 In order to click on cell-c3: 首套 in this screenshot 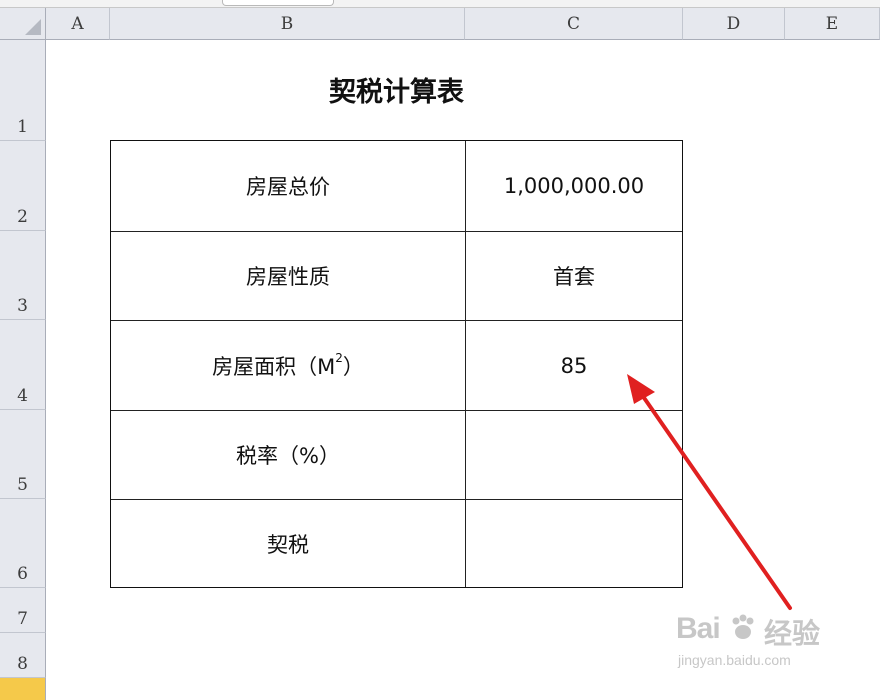, I will do `click(573, 275)`.